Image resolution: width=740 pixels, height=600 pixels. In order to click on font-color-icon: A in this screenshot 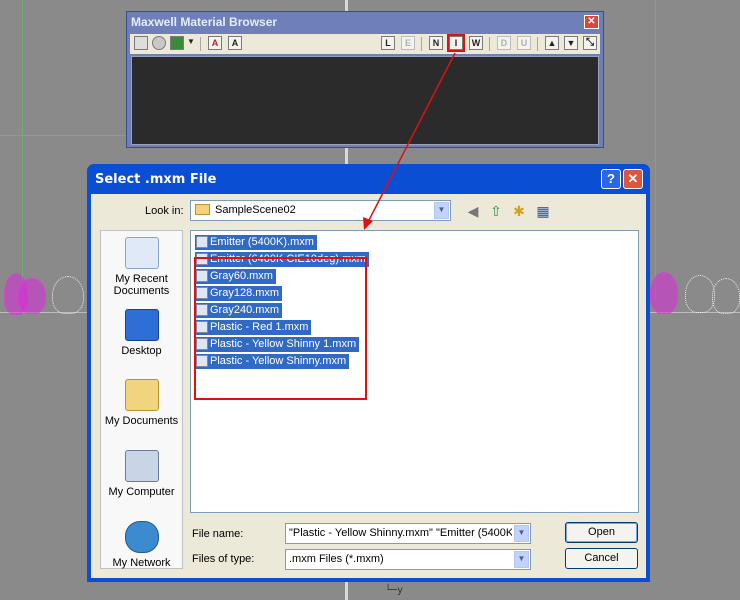, I will do `click(215, 43)`.